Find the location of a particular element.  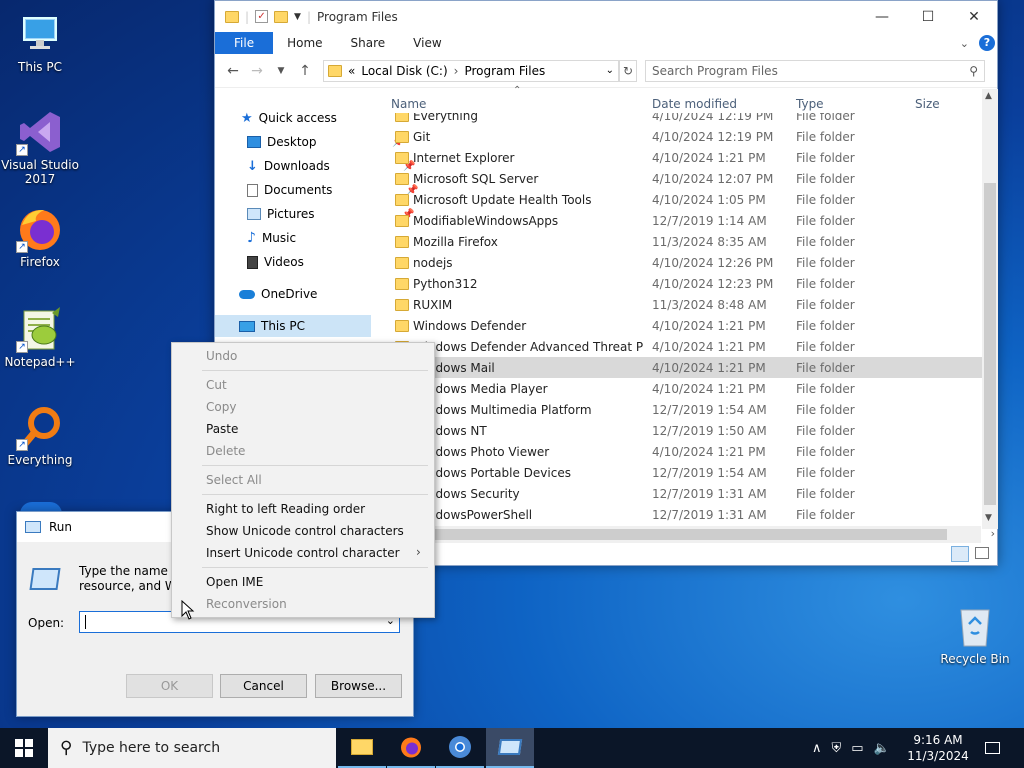

refresh-icon: ↻ is located at coordinates (628, 70).